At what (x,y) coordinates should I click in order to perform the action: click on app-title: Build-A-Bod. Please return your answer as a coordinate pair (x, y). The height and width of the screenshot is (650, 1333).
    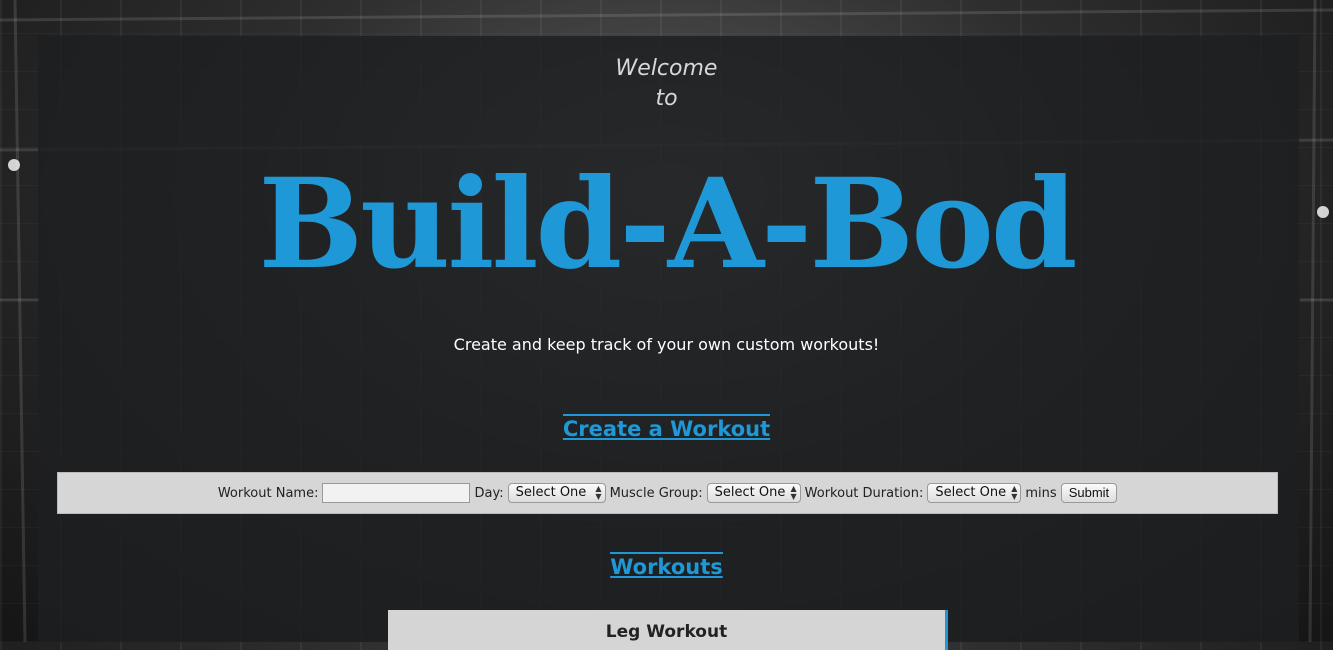
    Looking at the image, I should click on (667, 224).